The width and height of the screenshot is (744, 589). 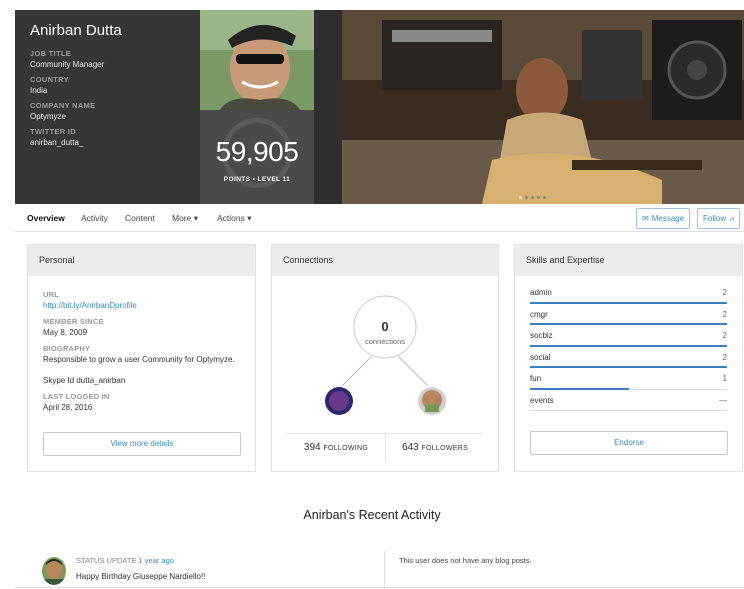 I want to click on envelope-icon: ✉, so click(x=645, y=218).